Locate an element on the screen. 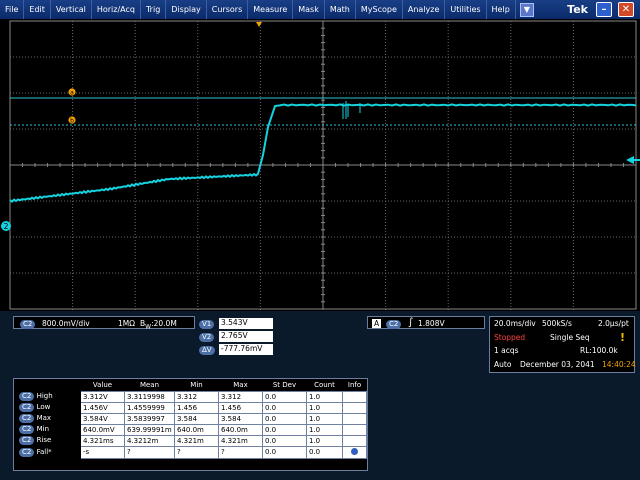 This screenshot has height=480, width=640. acquisition-state: Stopped is located at coordinates (510, 337).